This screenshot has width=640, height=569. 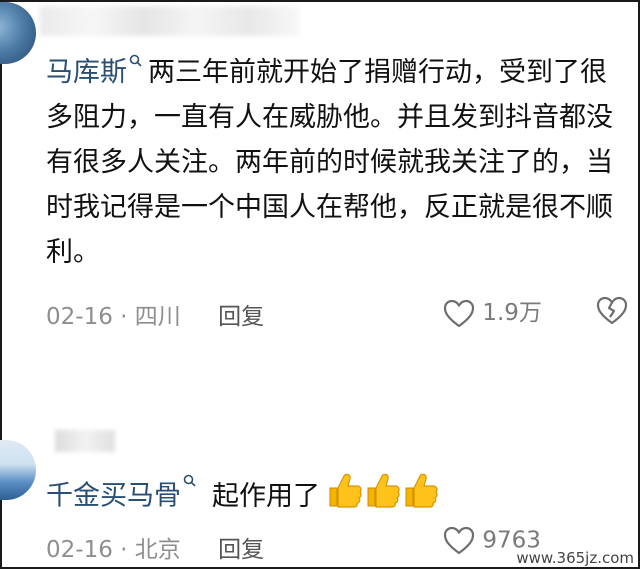 What do you see at coordinates (157, 317) in the screenshot?
I see `comment-location: 四川` at bounding box center [157, 317].